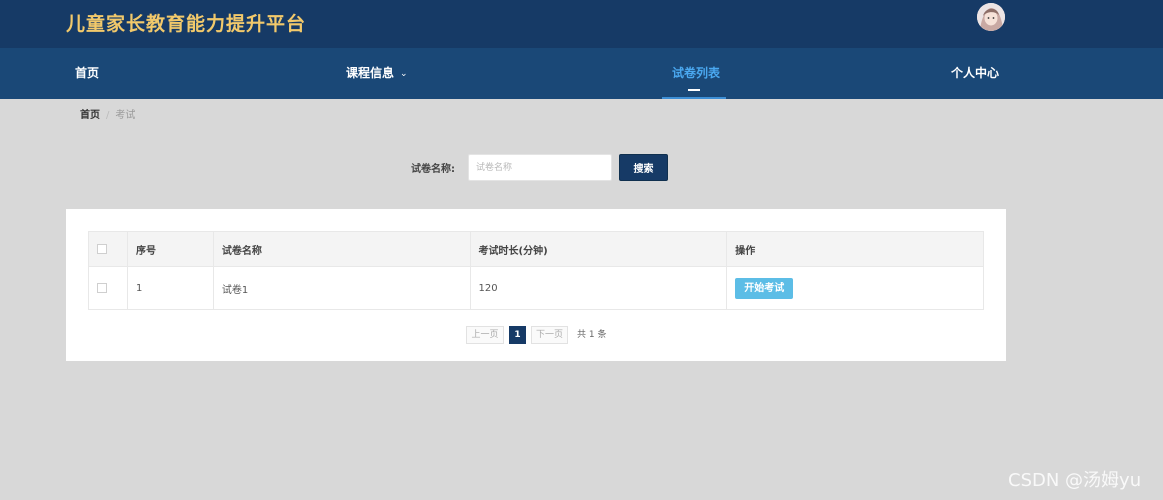 Image resolution: width=1163 pixels, height=500 pixels. Describe the element at coordinates (549, 335) in the screenshot. I see `next-page-button: 下一页` at that location.